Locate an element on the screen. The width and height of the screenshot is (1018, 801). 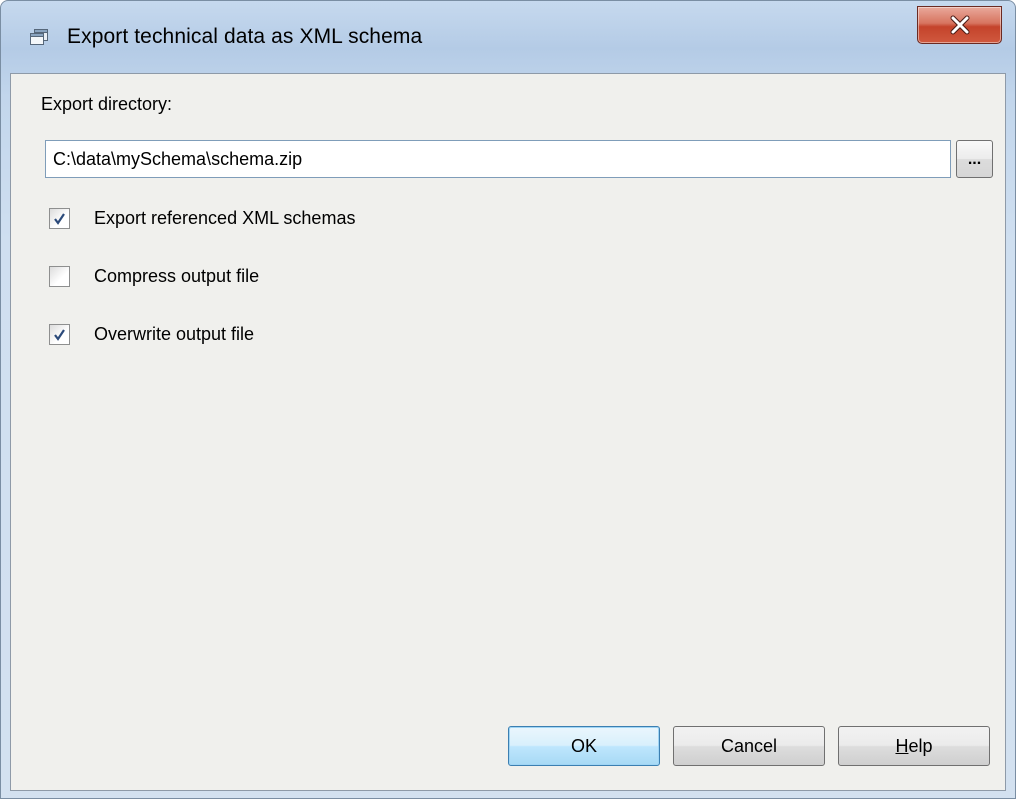
close-x-icon is located at coordinates (960, 25).